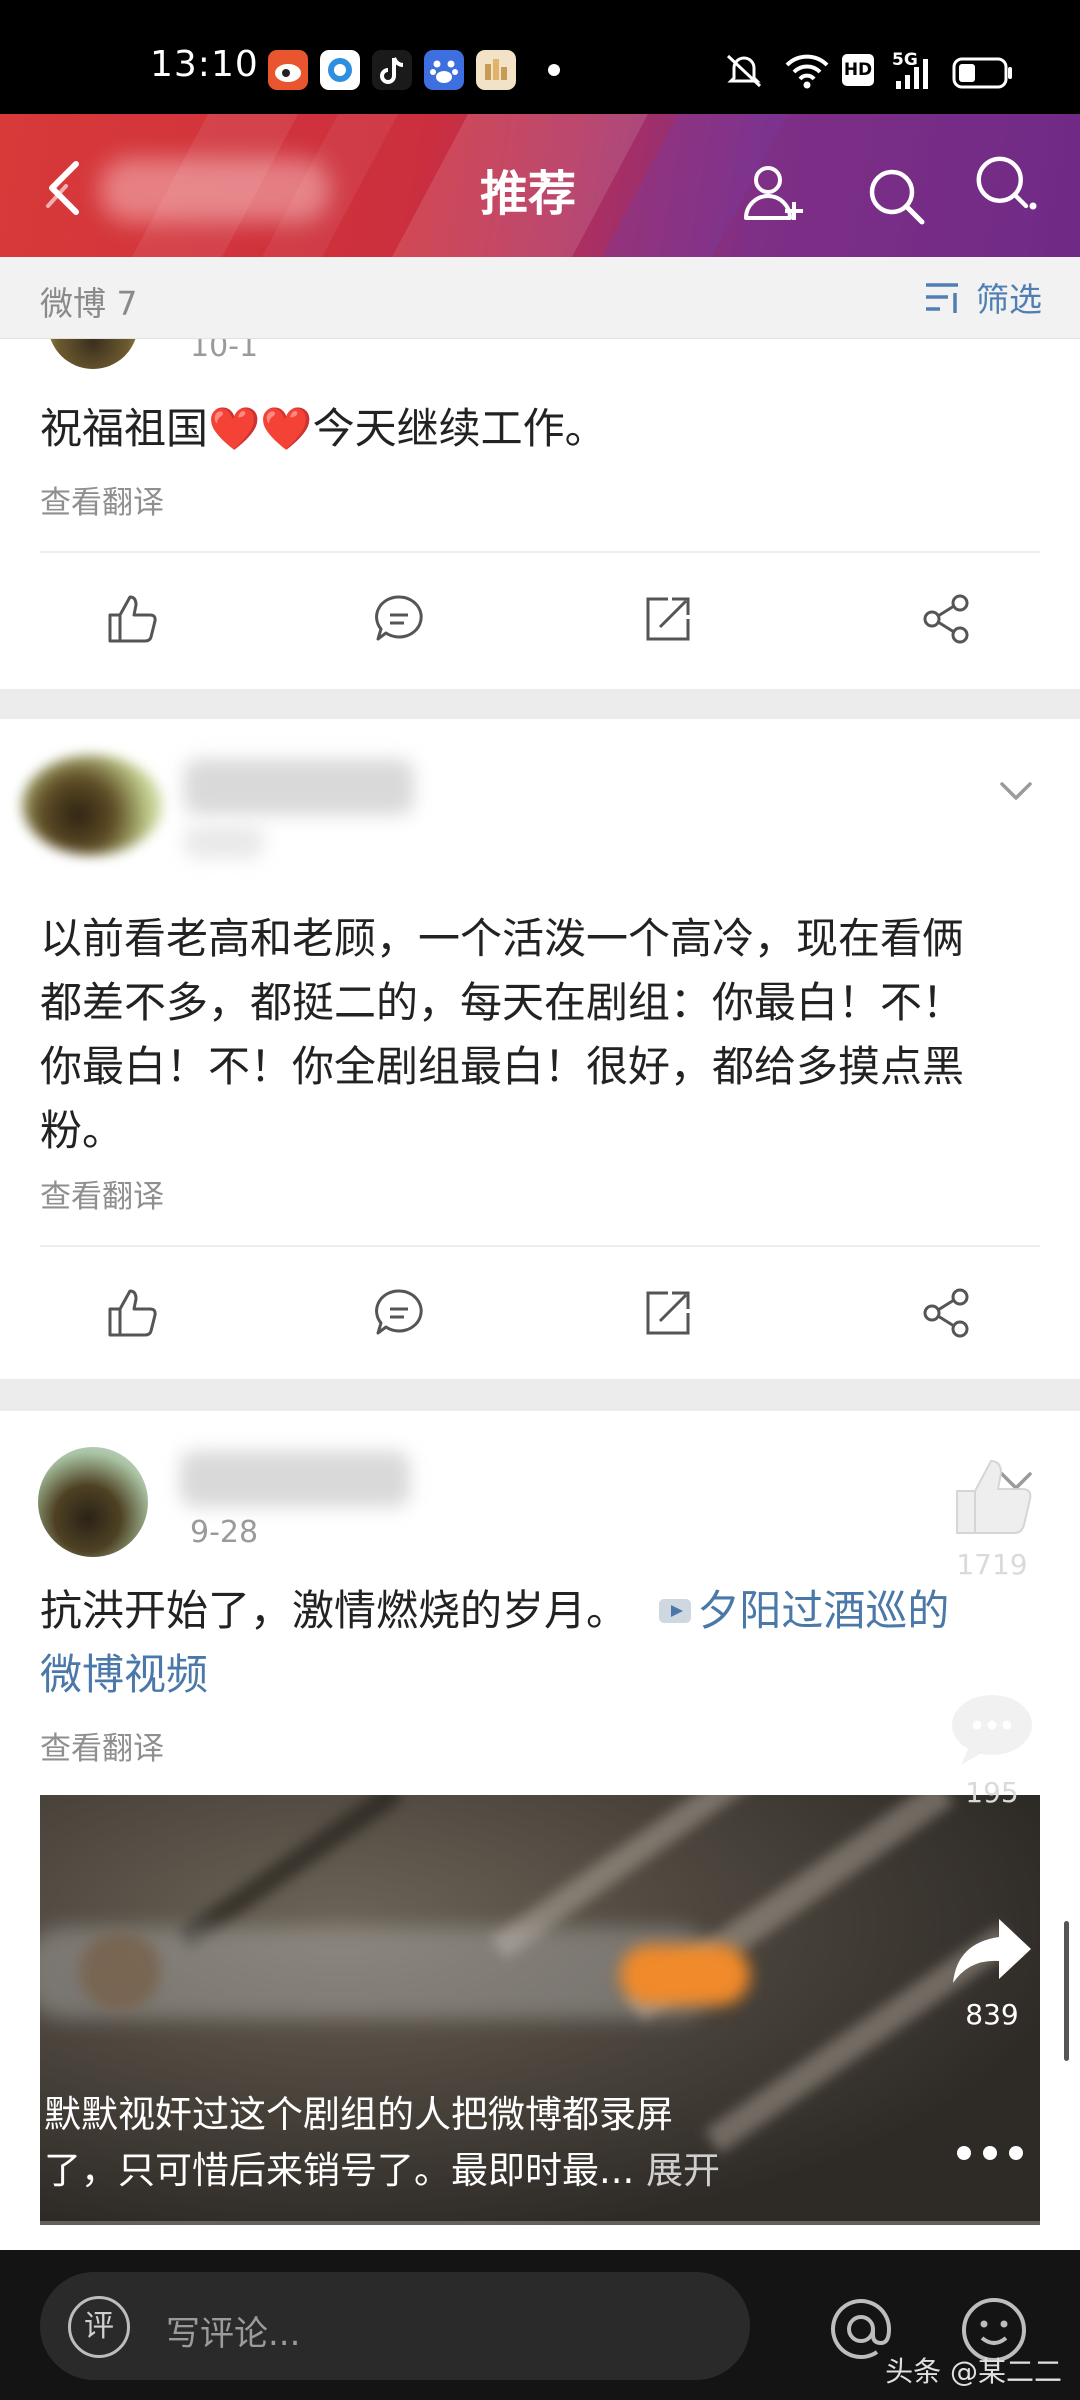  I want to click on blurred-date, so click(224, 842).